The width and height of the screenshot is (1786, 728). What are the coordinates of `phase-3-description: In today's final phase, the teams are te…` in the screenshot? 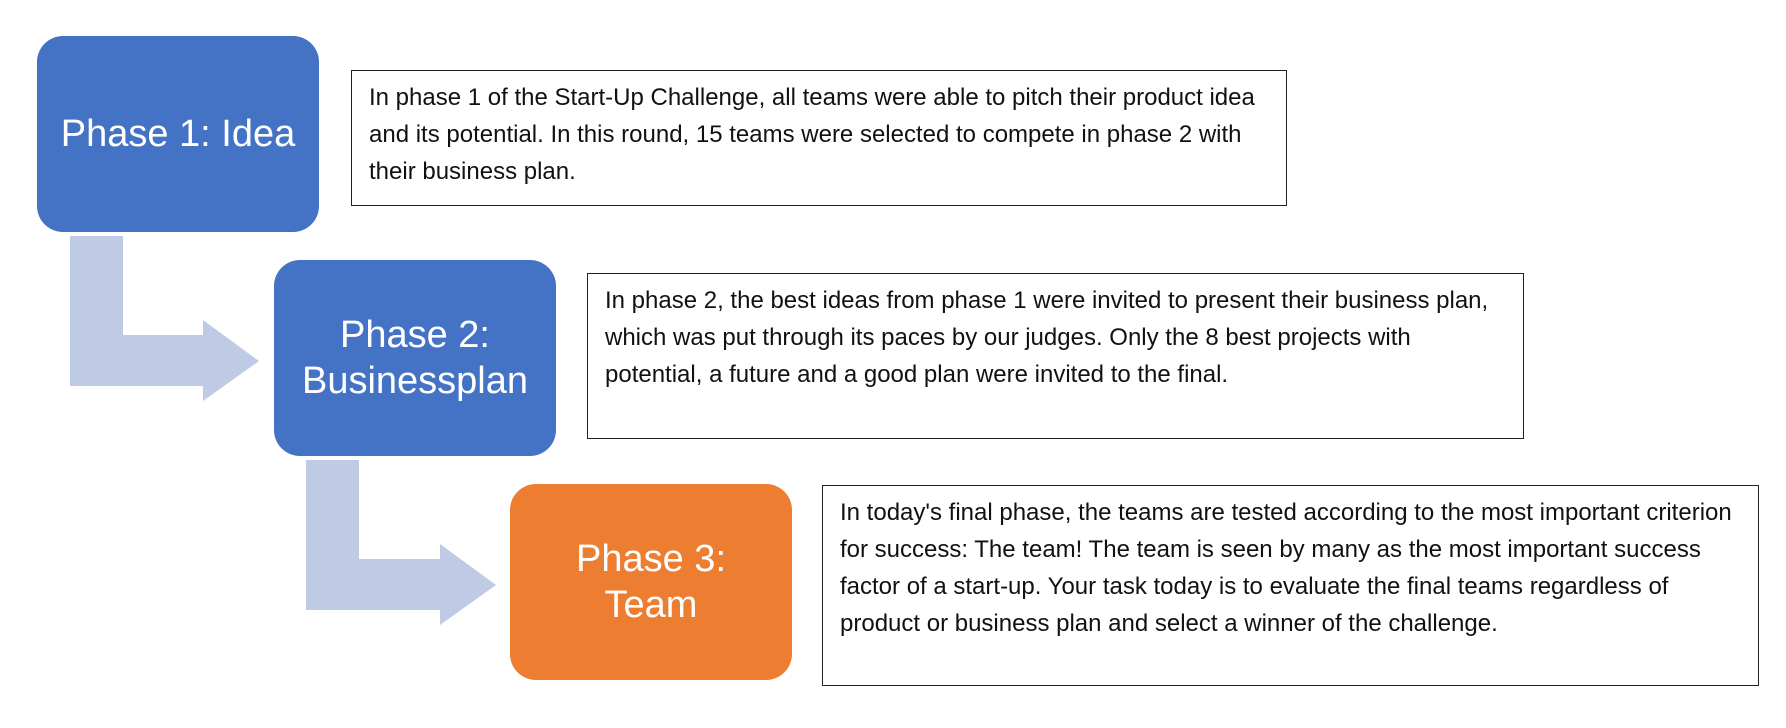 It's located at (1290, 585).